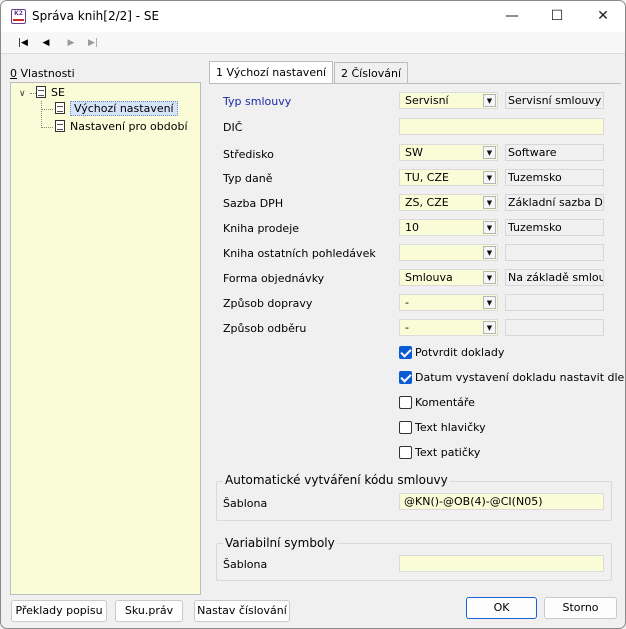 This screenshot has height=629, width=626. I want to click on variabilni-sablona-input, so click(501, 563).